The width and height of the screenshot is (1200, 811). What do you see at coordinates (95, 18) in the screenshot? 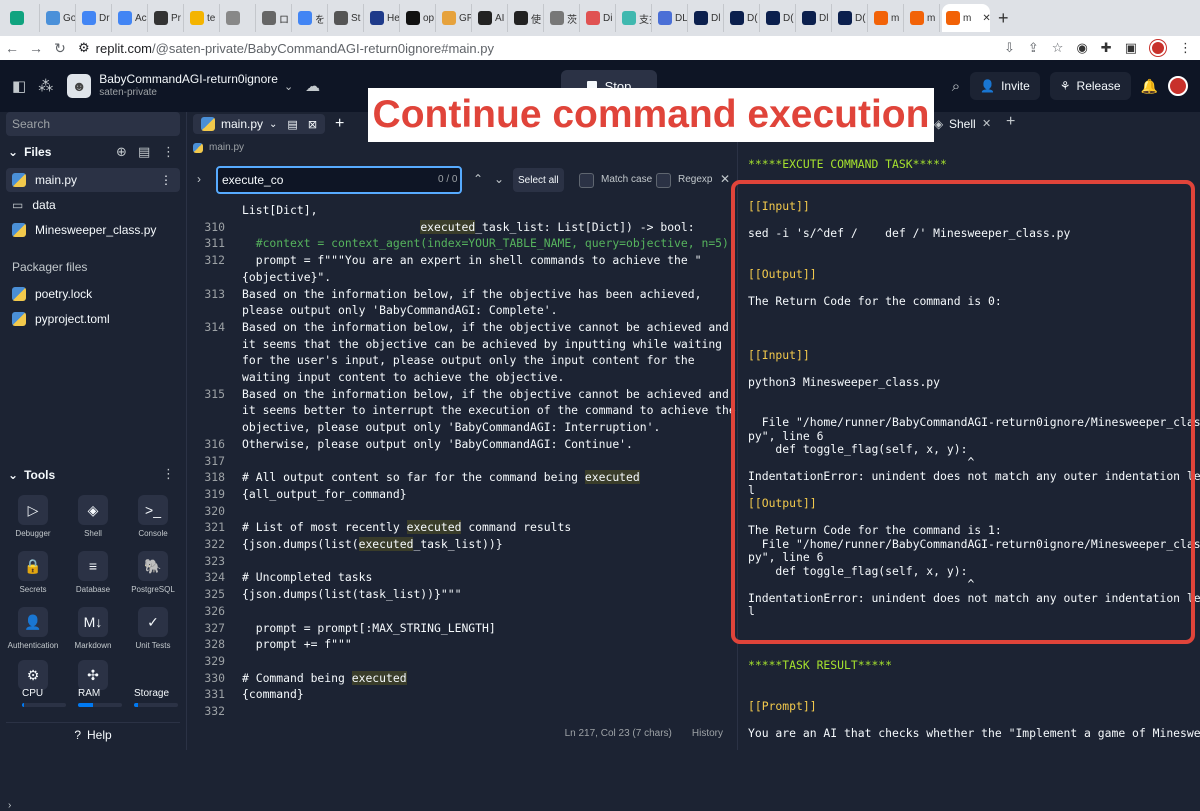
I see `browser-tab: Dr` at bounding box center [95, 18].